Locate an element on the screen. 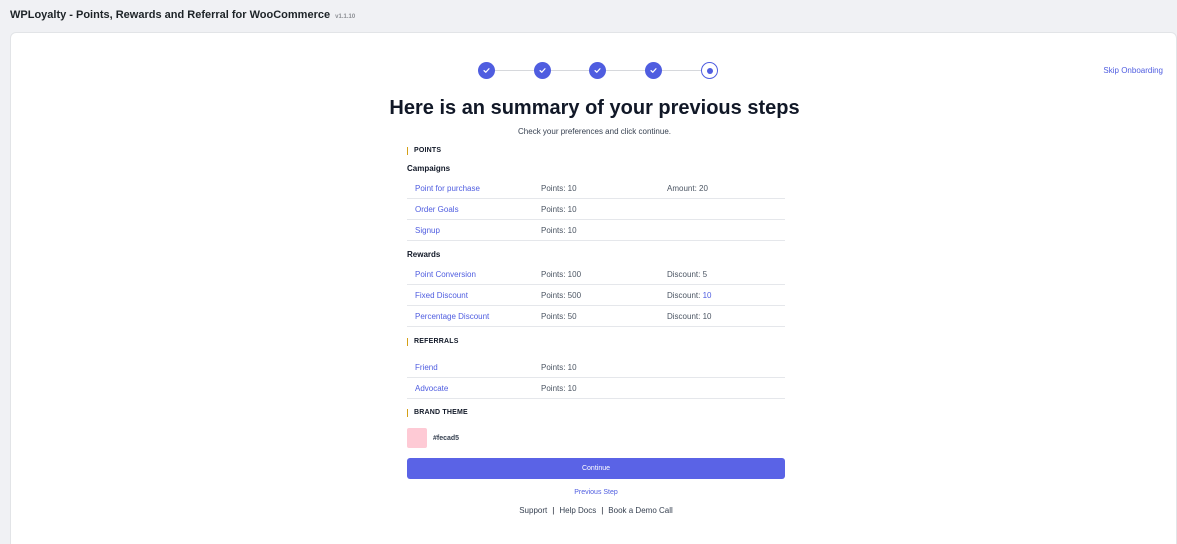  reward-points: Points: 100 is located at coordinates (561, 274).